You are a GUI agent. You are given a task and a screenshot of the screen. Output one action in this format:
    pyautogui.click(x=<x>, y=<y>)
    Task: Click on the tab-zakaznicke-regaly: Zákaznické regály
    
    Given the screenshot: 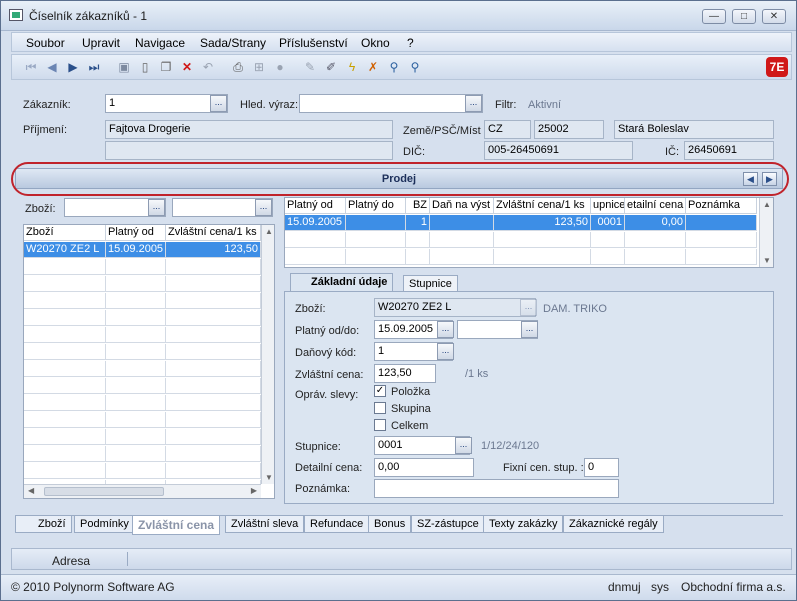 What is the action you would take?
    pyautogui.click(x=613, y=524)
    